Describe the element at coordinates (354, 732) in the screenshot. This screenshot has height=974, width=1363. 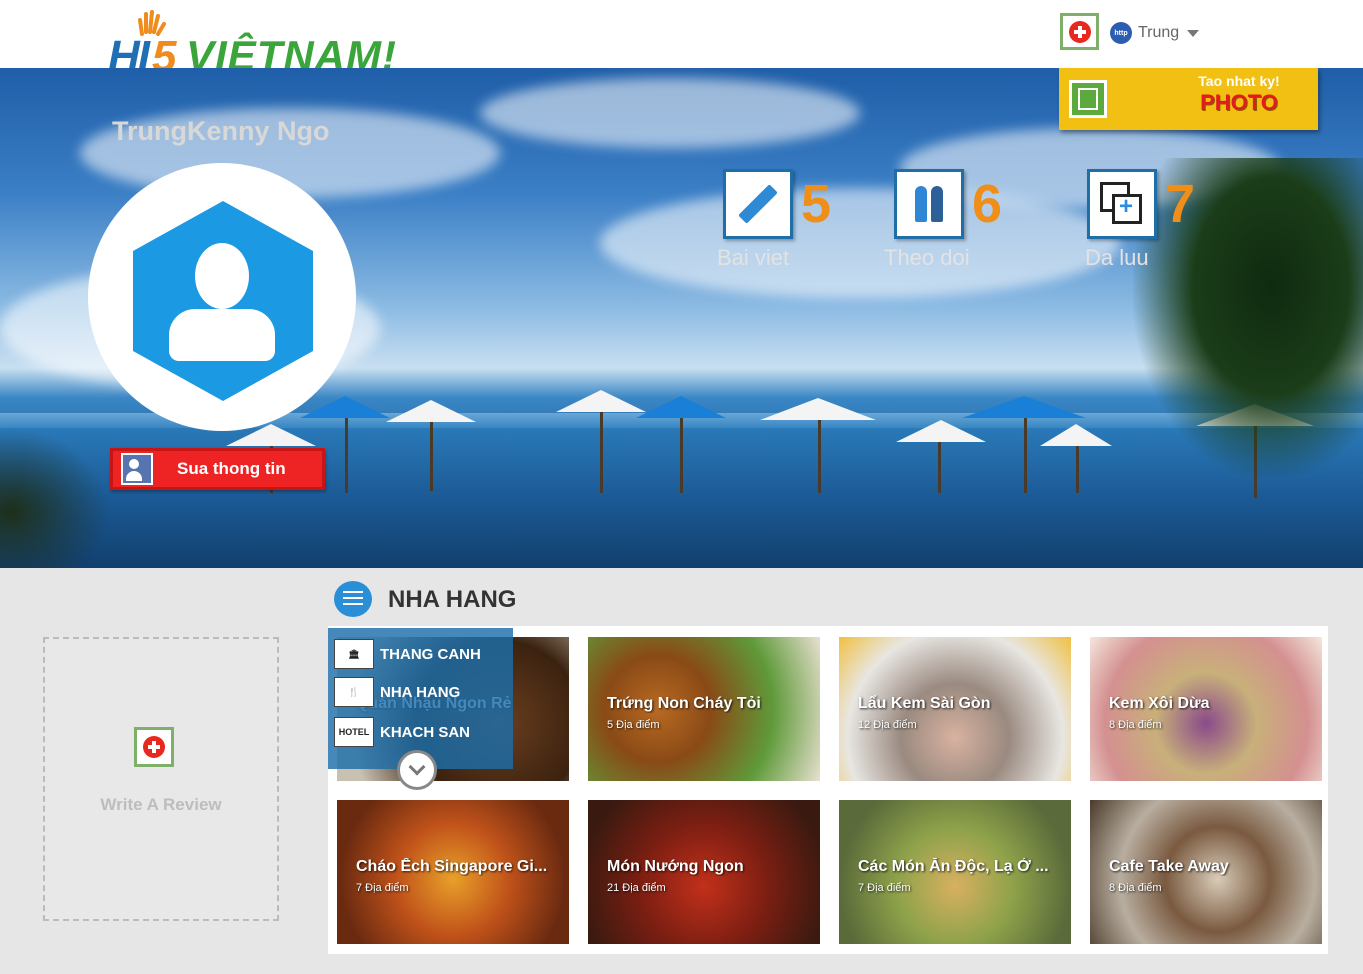
I see `hotel-icon: HOTEL` at that location.